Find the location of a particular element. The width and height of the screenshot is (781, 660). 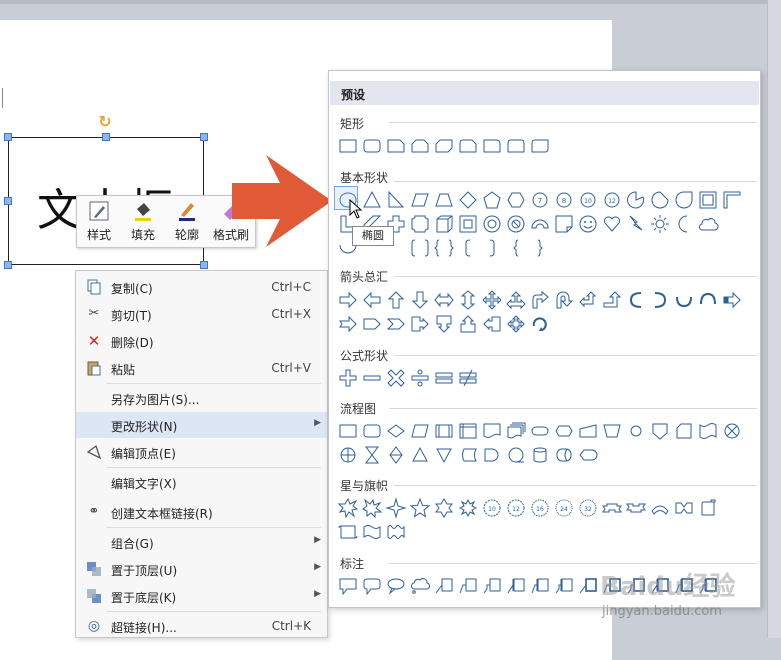

shape-hexagon is located at coordinates (516, 200).